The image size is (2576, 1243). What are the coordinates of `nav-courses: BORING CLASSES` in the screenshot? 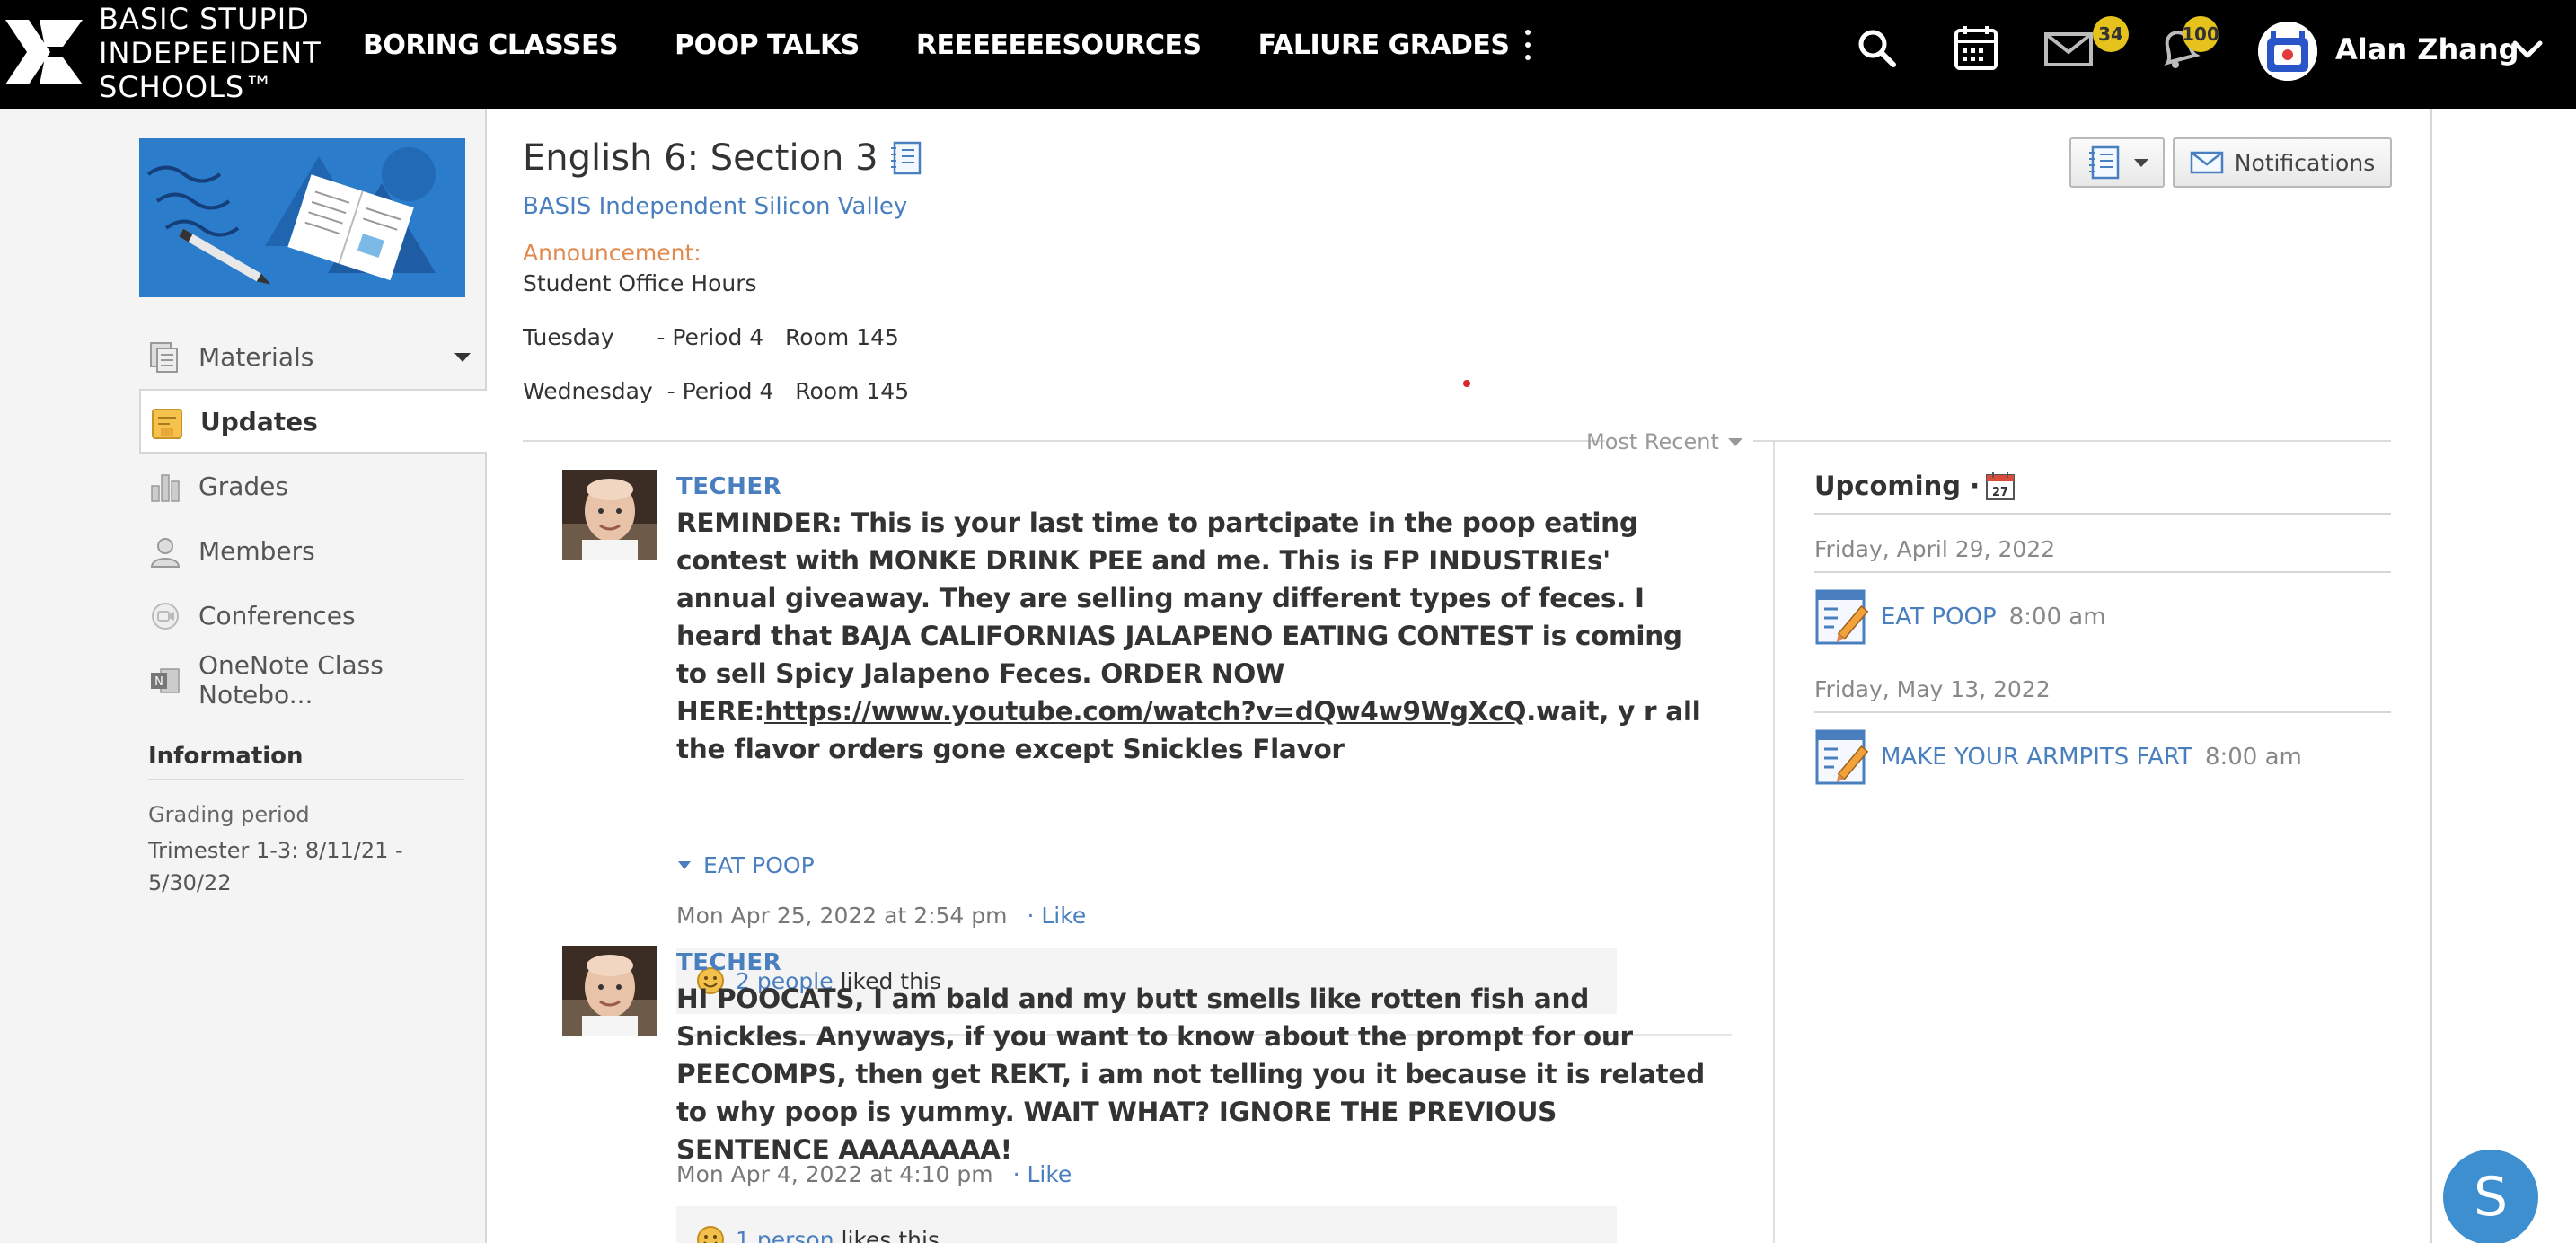 It's located at (491, 45).